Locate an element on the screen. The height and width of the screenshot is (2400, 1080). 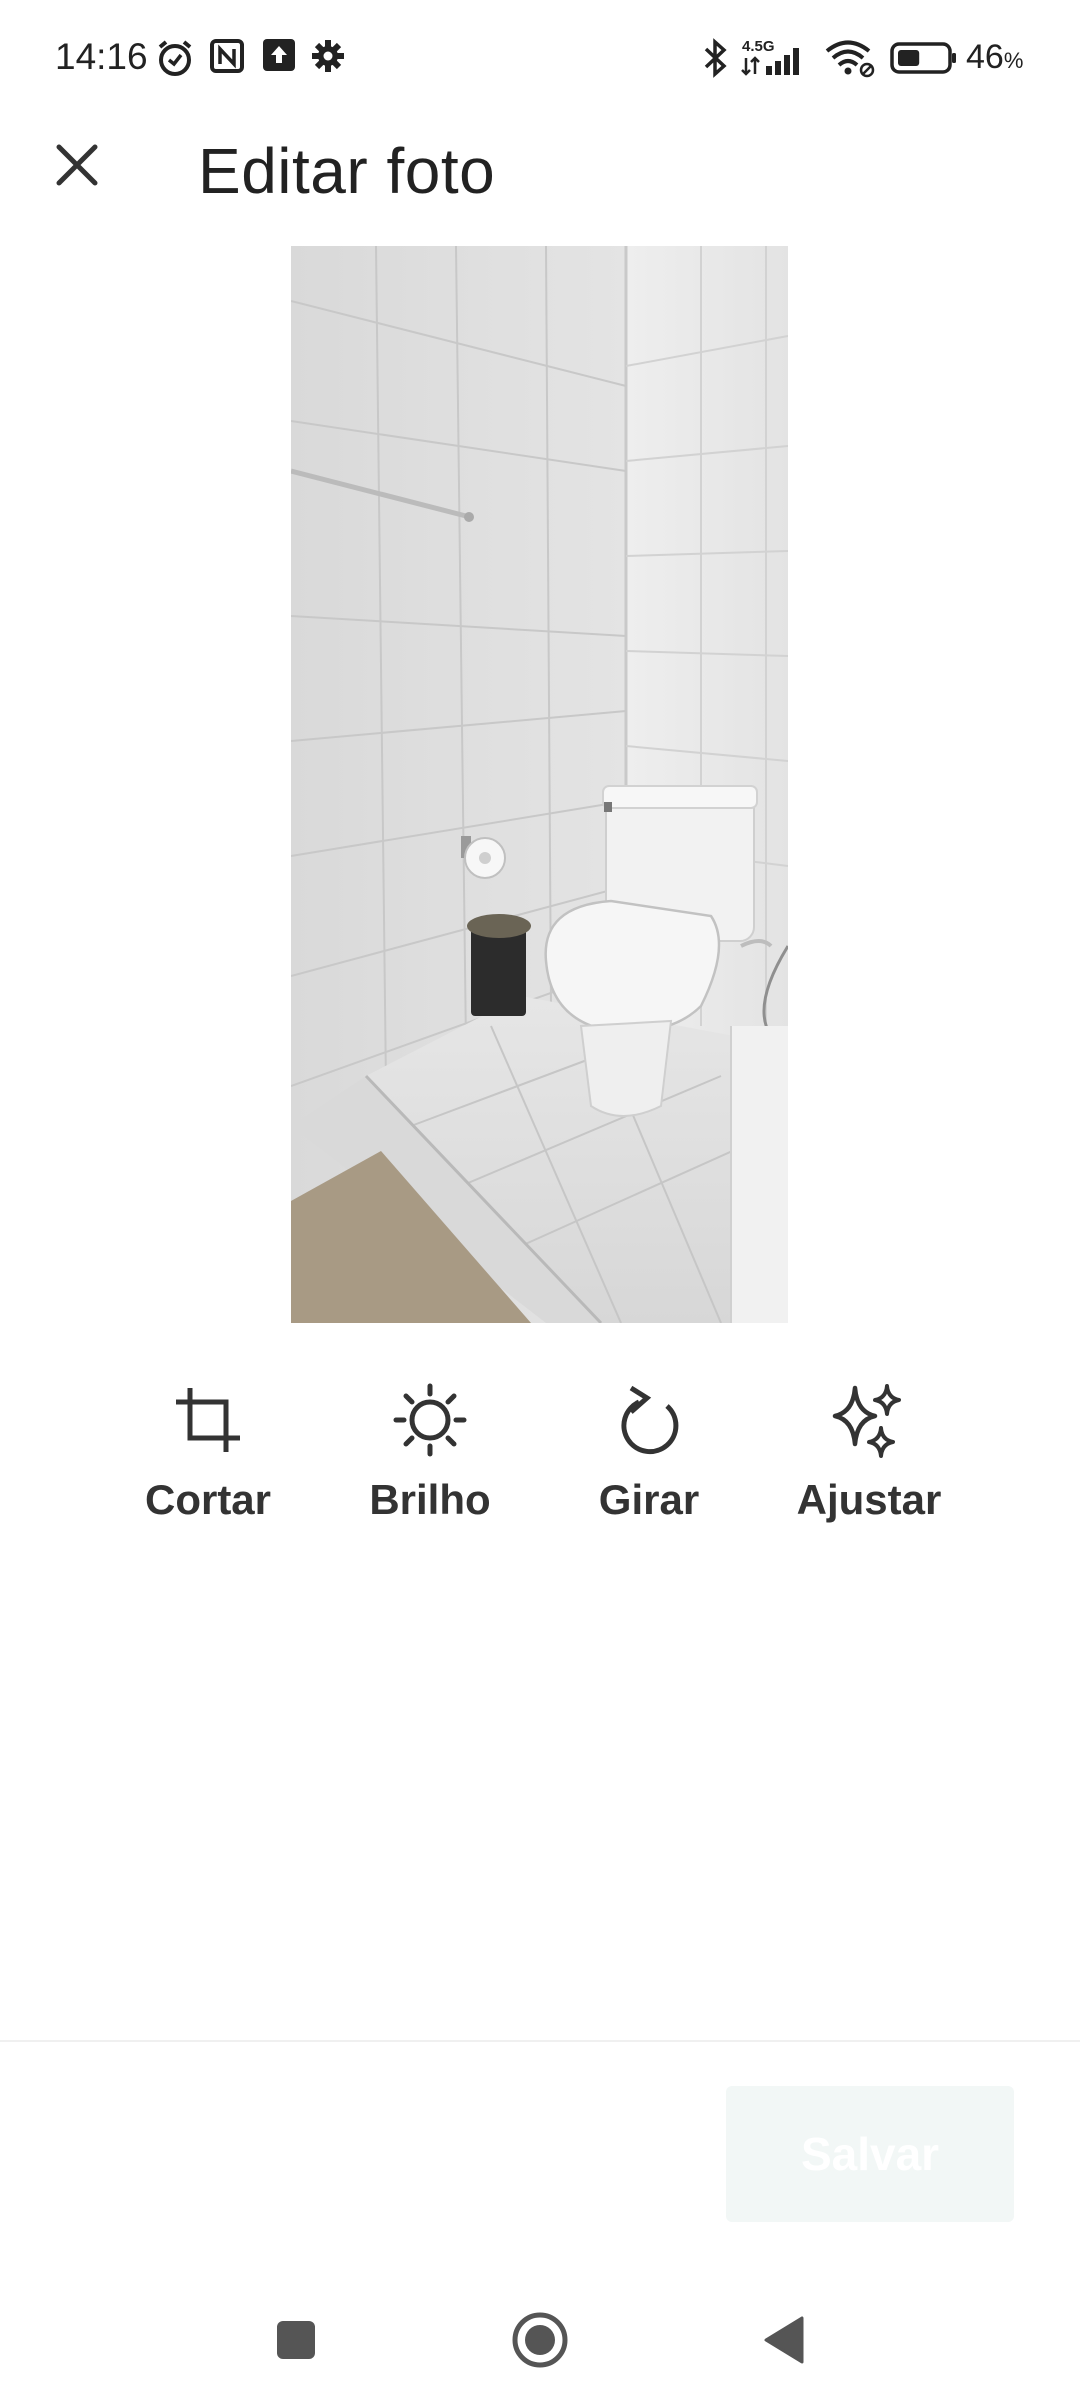
network-label: 4.5G is located at coordinates (758, 46).